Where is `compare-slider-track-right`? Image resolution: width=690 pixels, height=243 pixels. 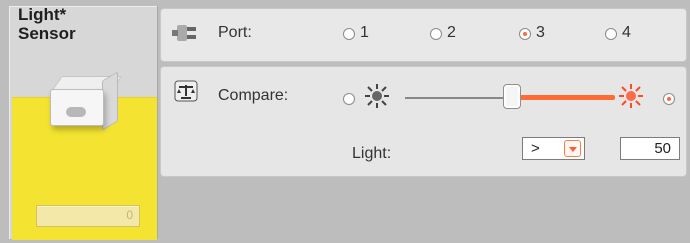 compare-slider-track-right is located at coordinates (565, 97).